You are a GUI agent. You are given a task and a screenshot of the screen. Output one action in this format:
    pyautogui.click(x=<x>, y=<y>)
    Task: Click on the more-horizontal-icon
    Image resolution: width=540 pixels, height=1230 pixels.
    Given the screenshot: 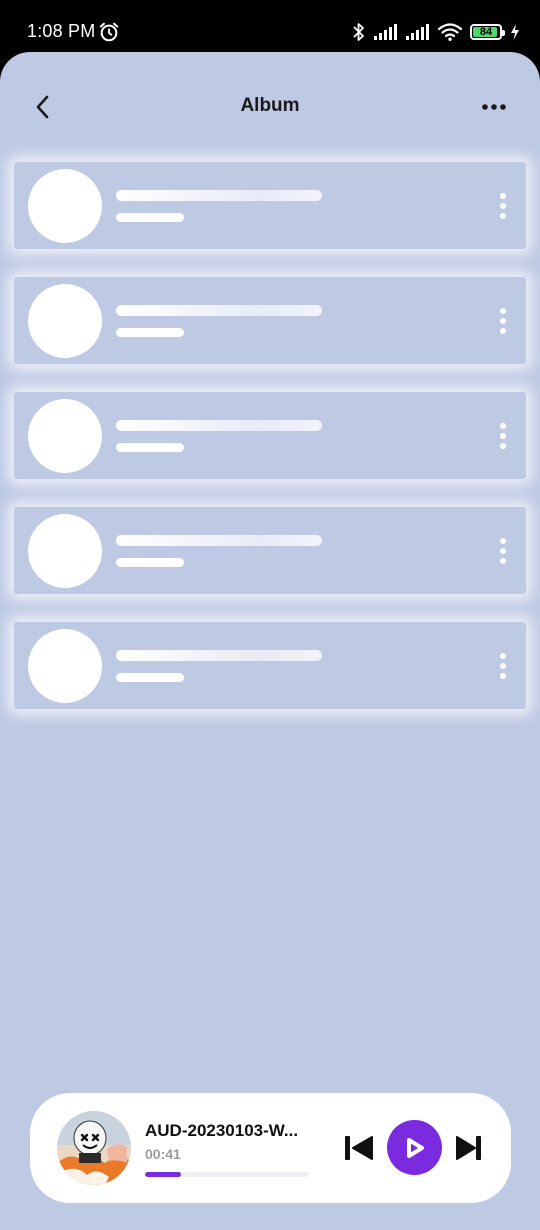 What is the action you would take?
    pyautogui.click(x=494, y=107)
    